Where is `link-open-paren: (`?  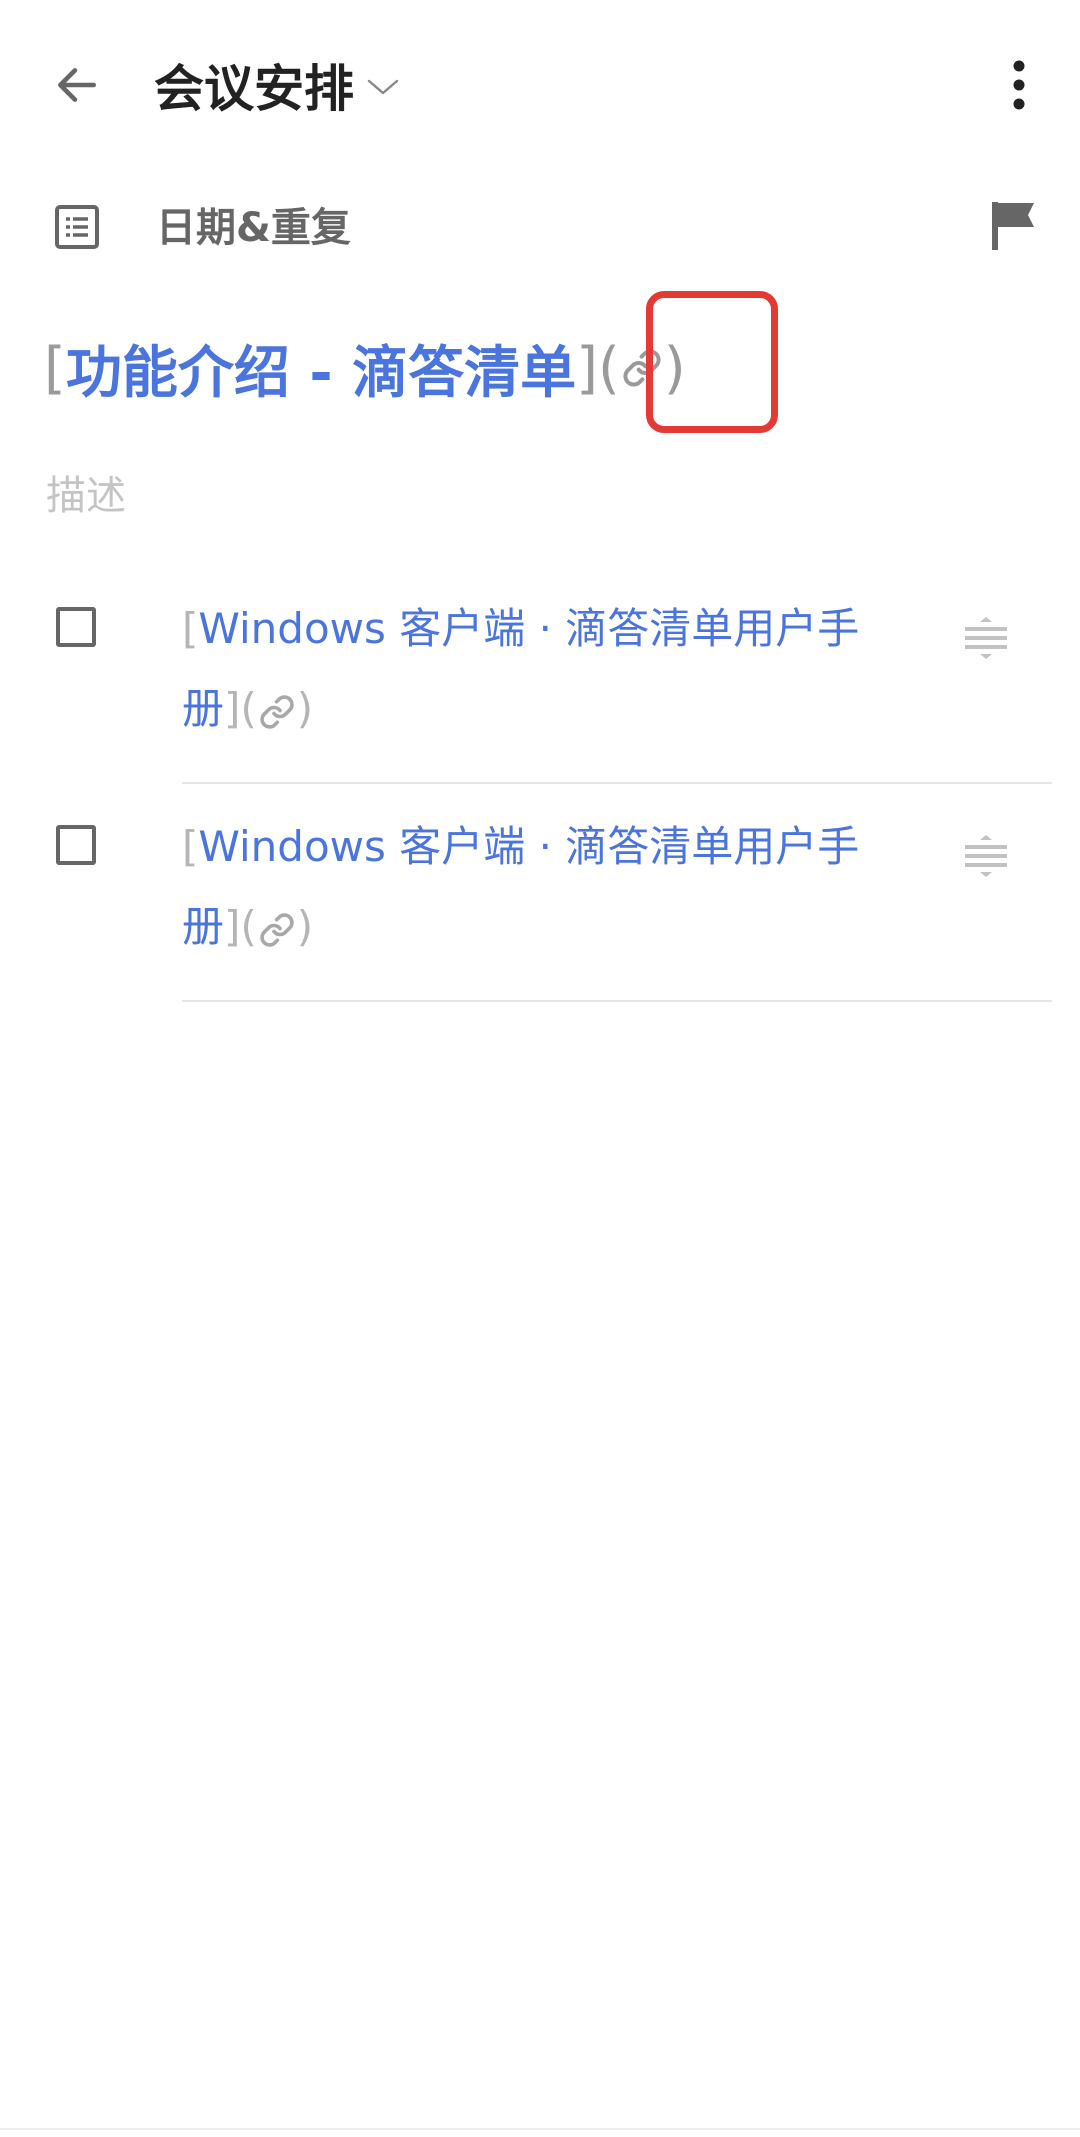
link-open-paren: ( is located at coordinates (608, 368).